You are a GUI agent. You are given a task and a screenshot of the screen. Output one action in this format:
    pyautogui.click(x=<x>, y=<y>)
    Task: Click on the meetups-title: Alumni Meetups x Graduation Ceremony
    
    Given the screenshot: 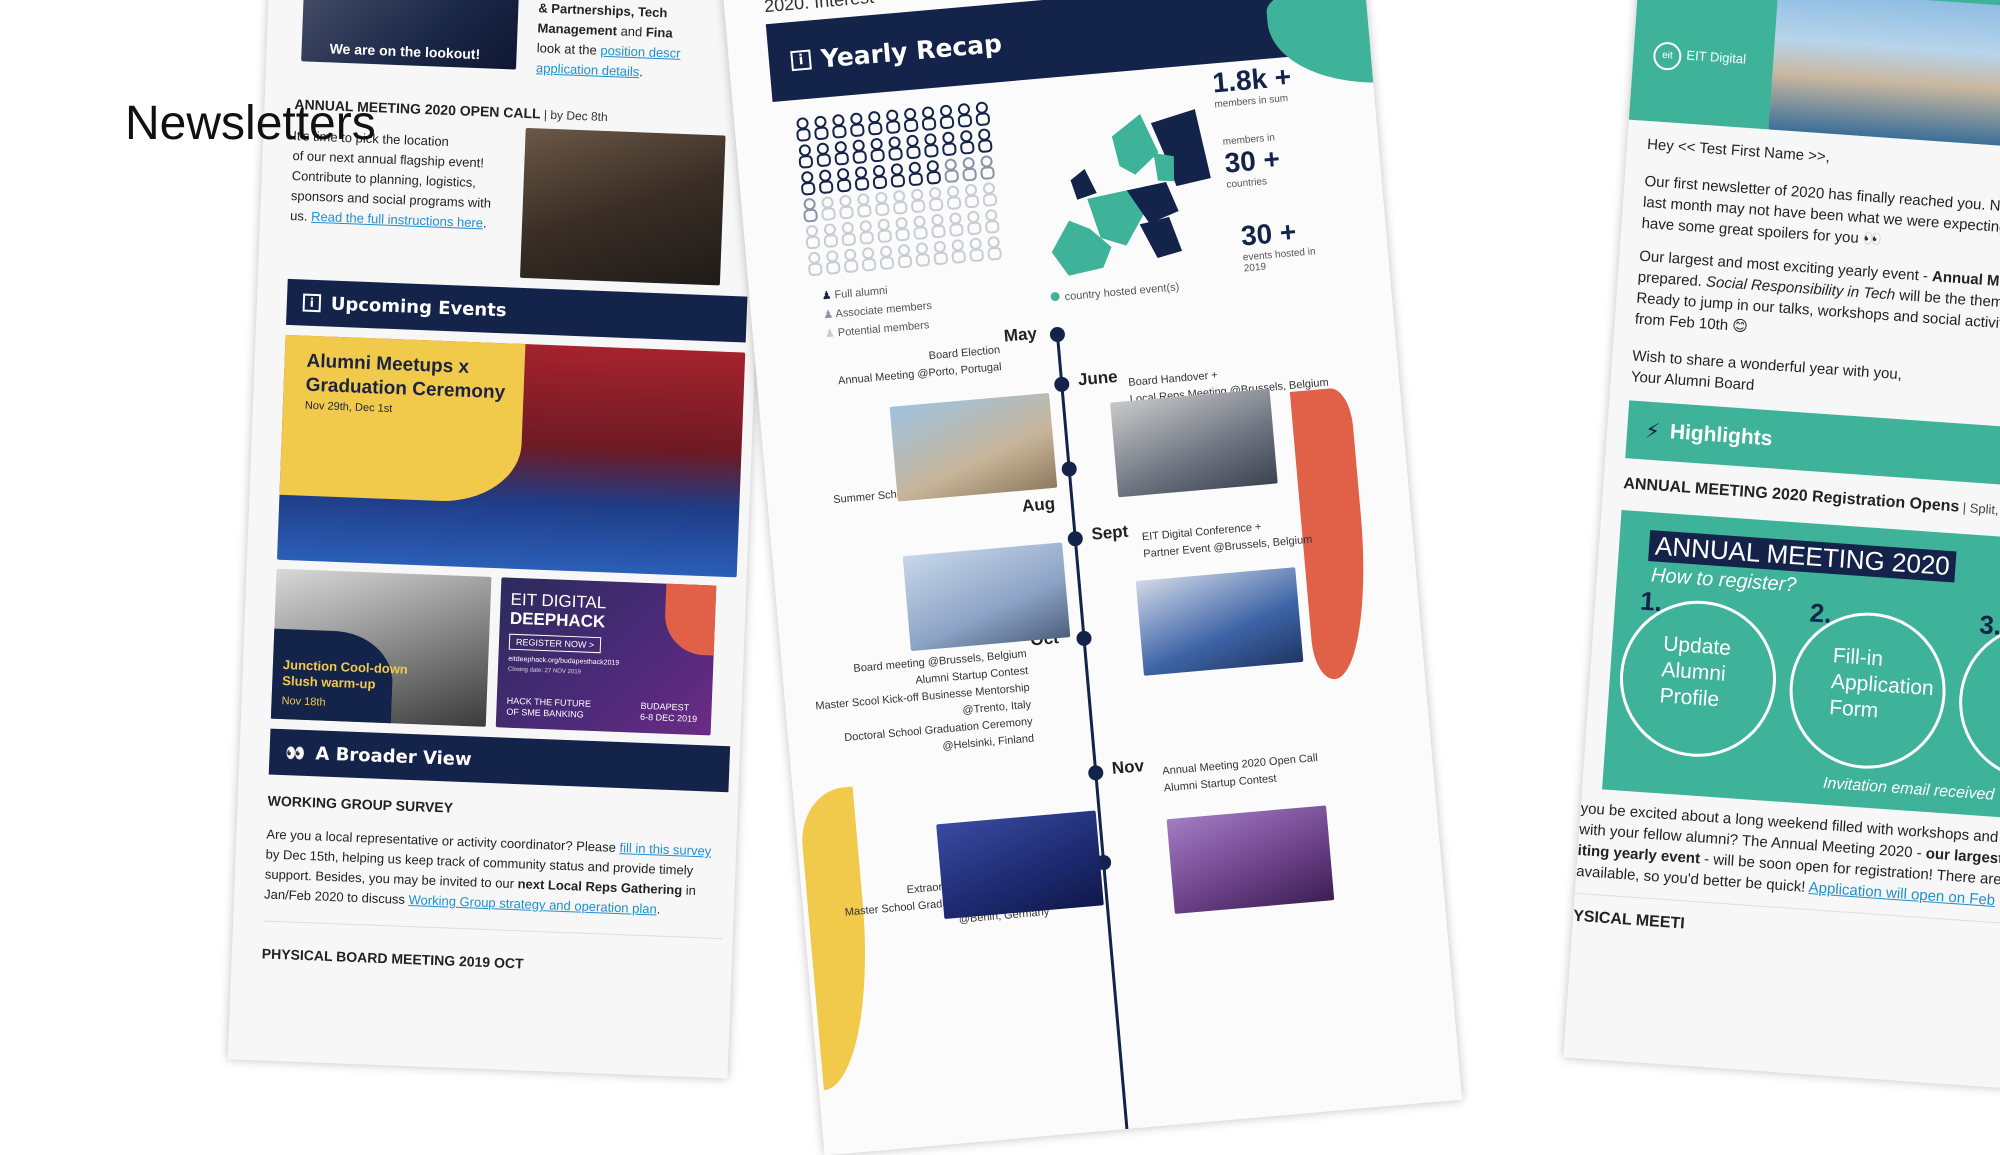 What is the action you would take?
    pyautogui.click(x=405, y=377)
    